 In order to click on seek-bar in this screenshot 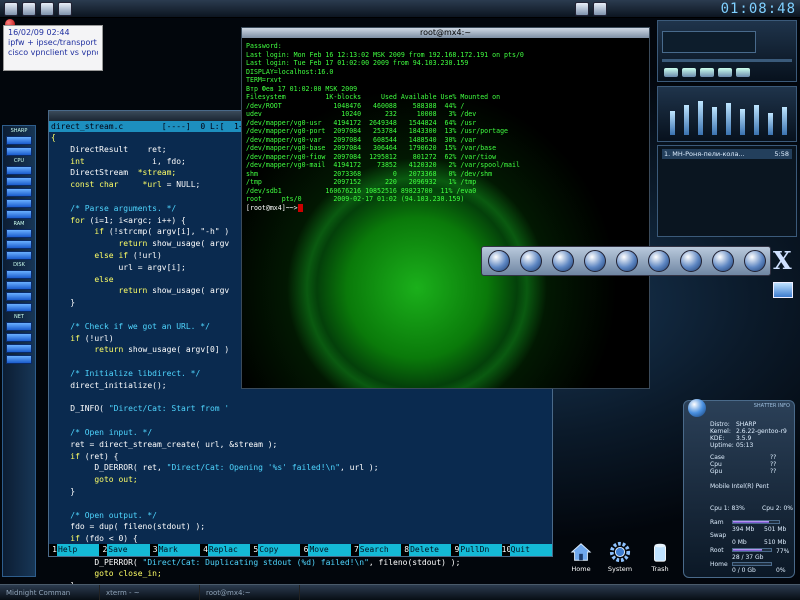, I will do `click(727, 60)`.